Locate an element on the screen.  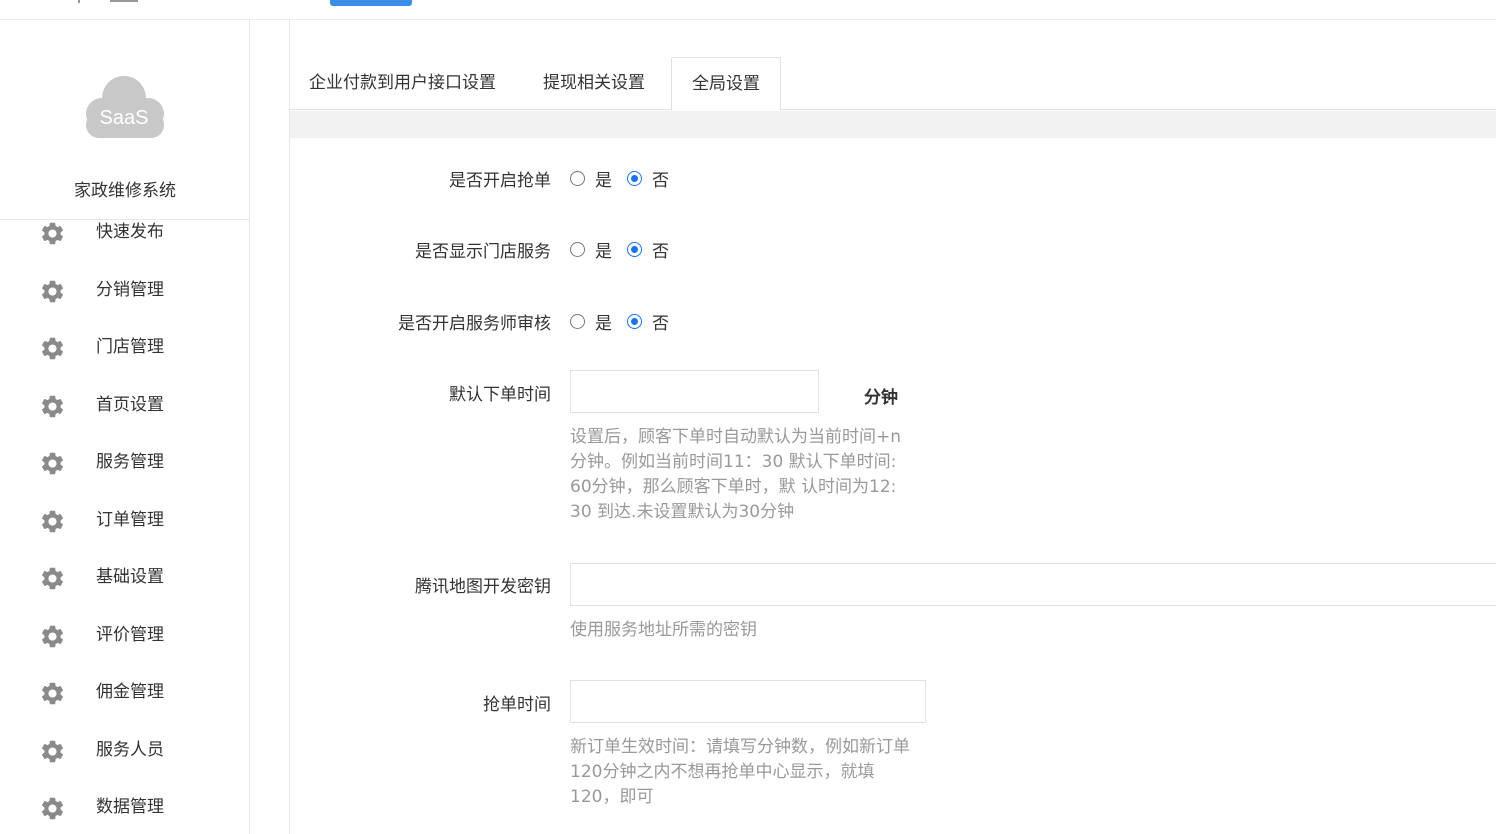
sidebar-item-label: 佣金管理 is located at coordinates (130, 692).